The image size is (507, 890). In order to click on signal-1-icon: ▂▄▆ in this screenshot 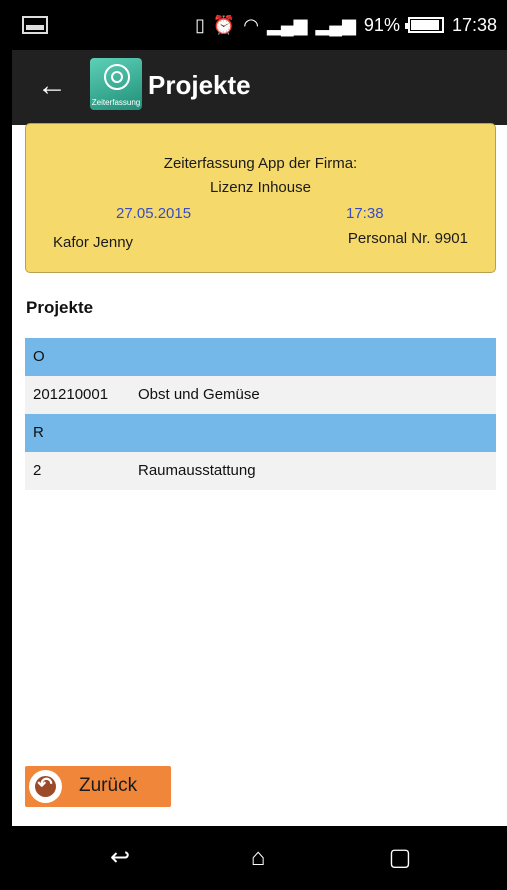, I will do `click(287, 24)`.